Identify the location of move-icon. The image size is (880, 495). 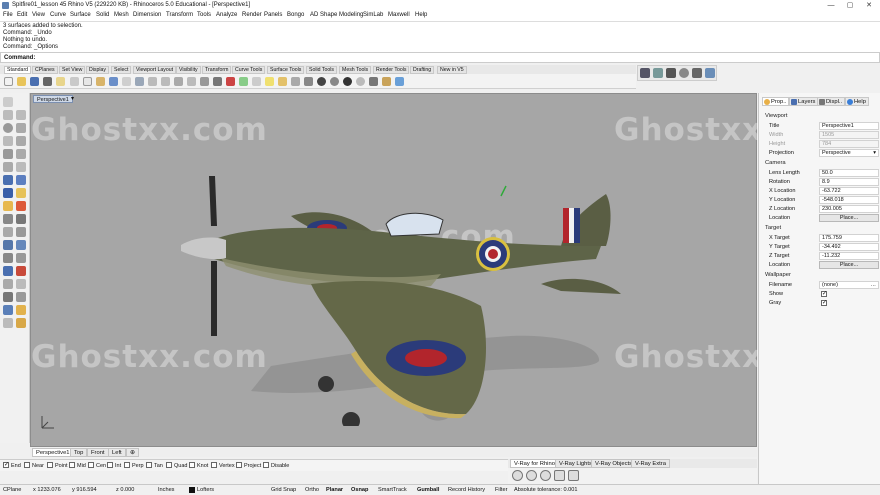
(8, 232).